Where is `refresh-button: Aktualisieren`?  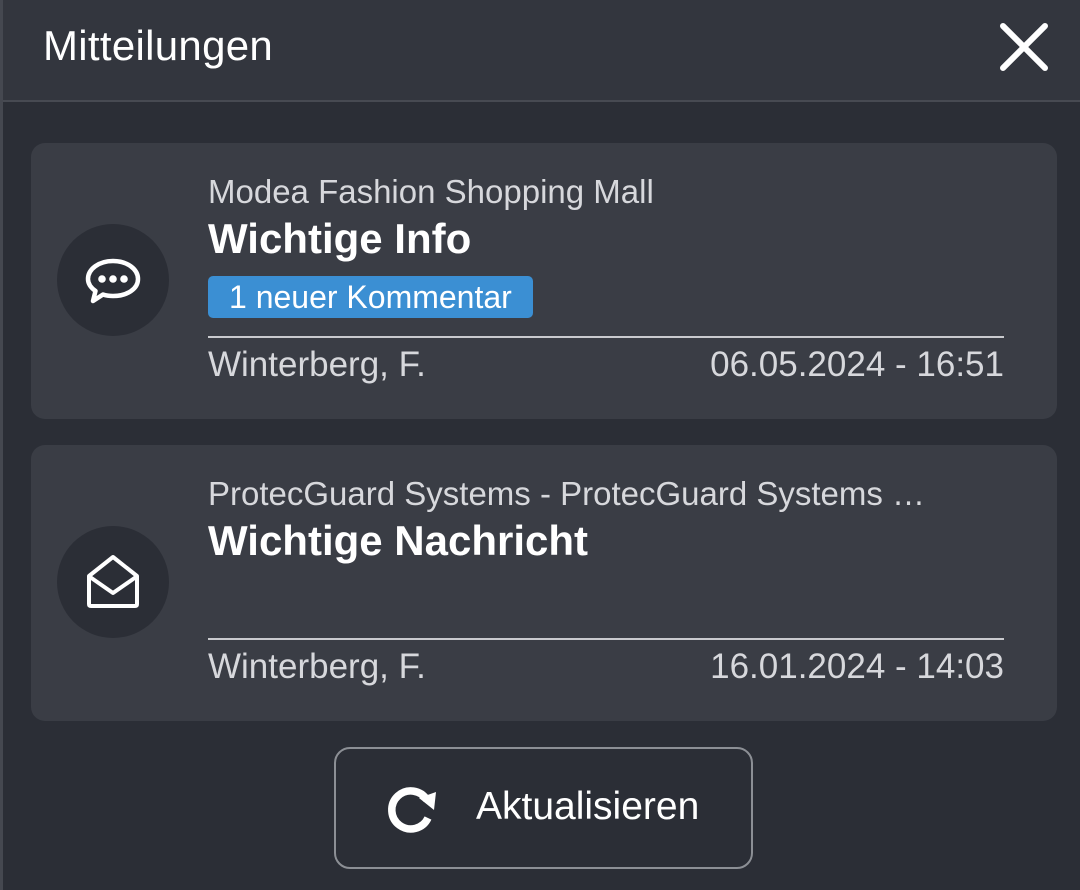
refresh-button: Aktualisieren is located at coordinates (543, 808).